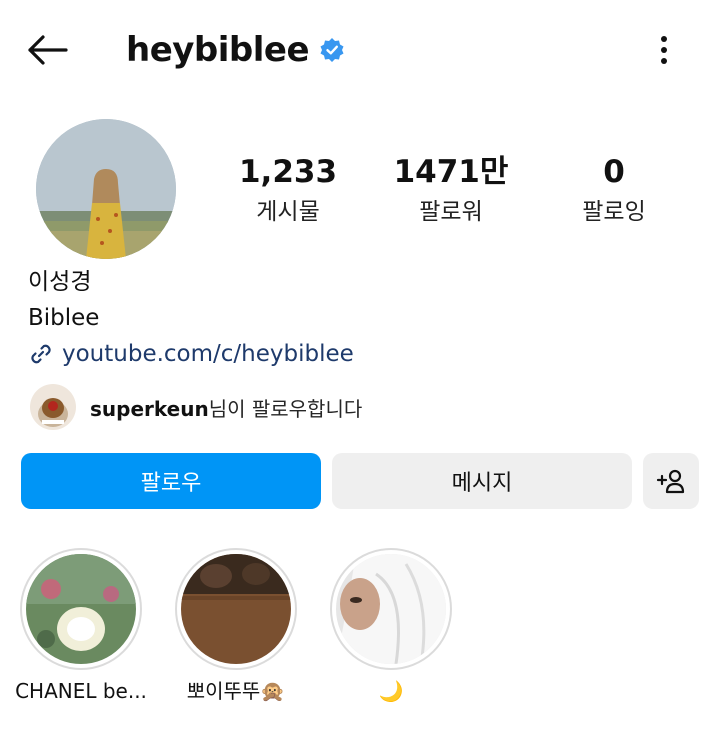 This screenshot has height=741, width=720. What do you see at coordinates (171, 481) in the screenshot?
I see `follow-button: 팔로우` at bounding box center [171, 481].